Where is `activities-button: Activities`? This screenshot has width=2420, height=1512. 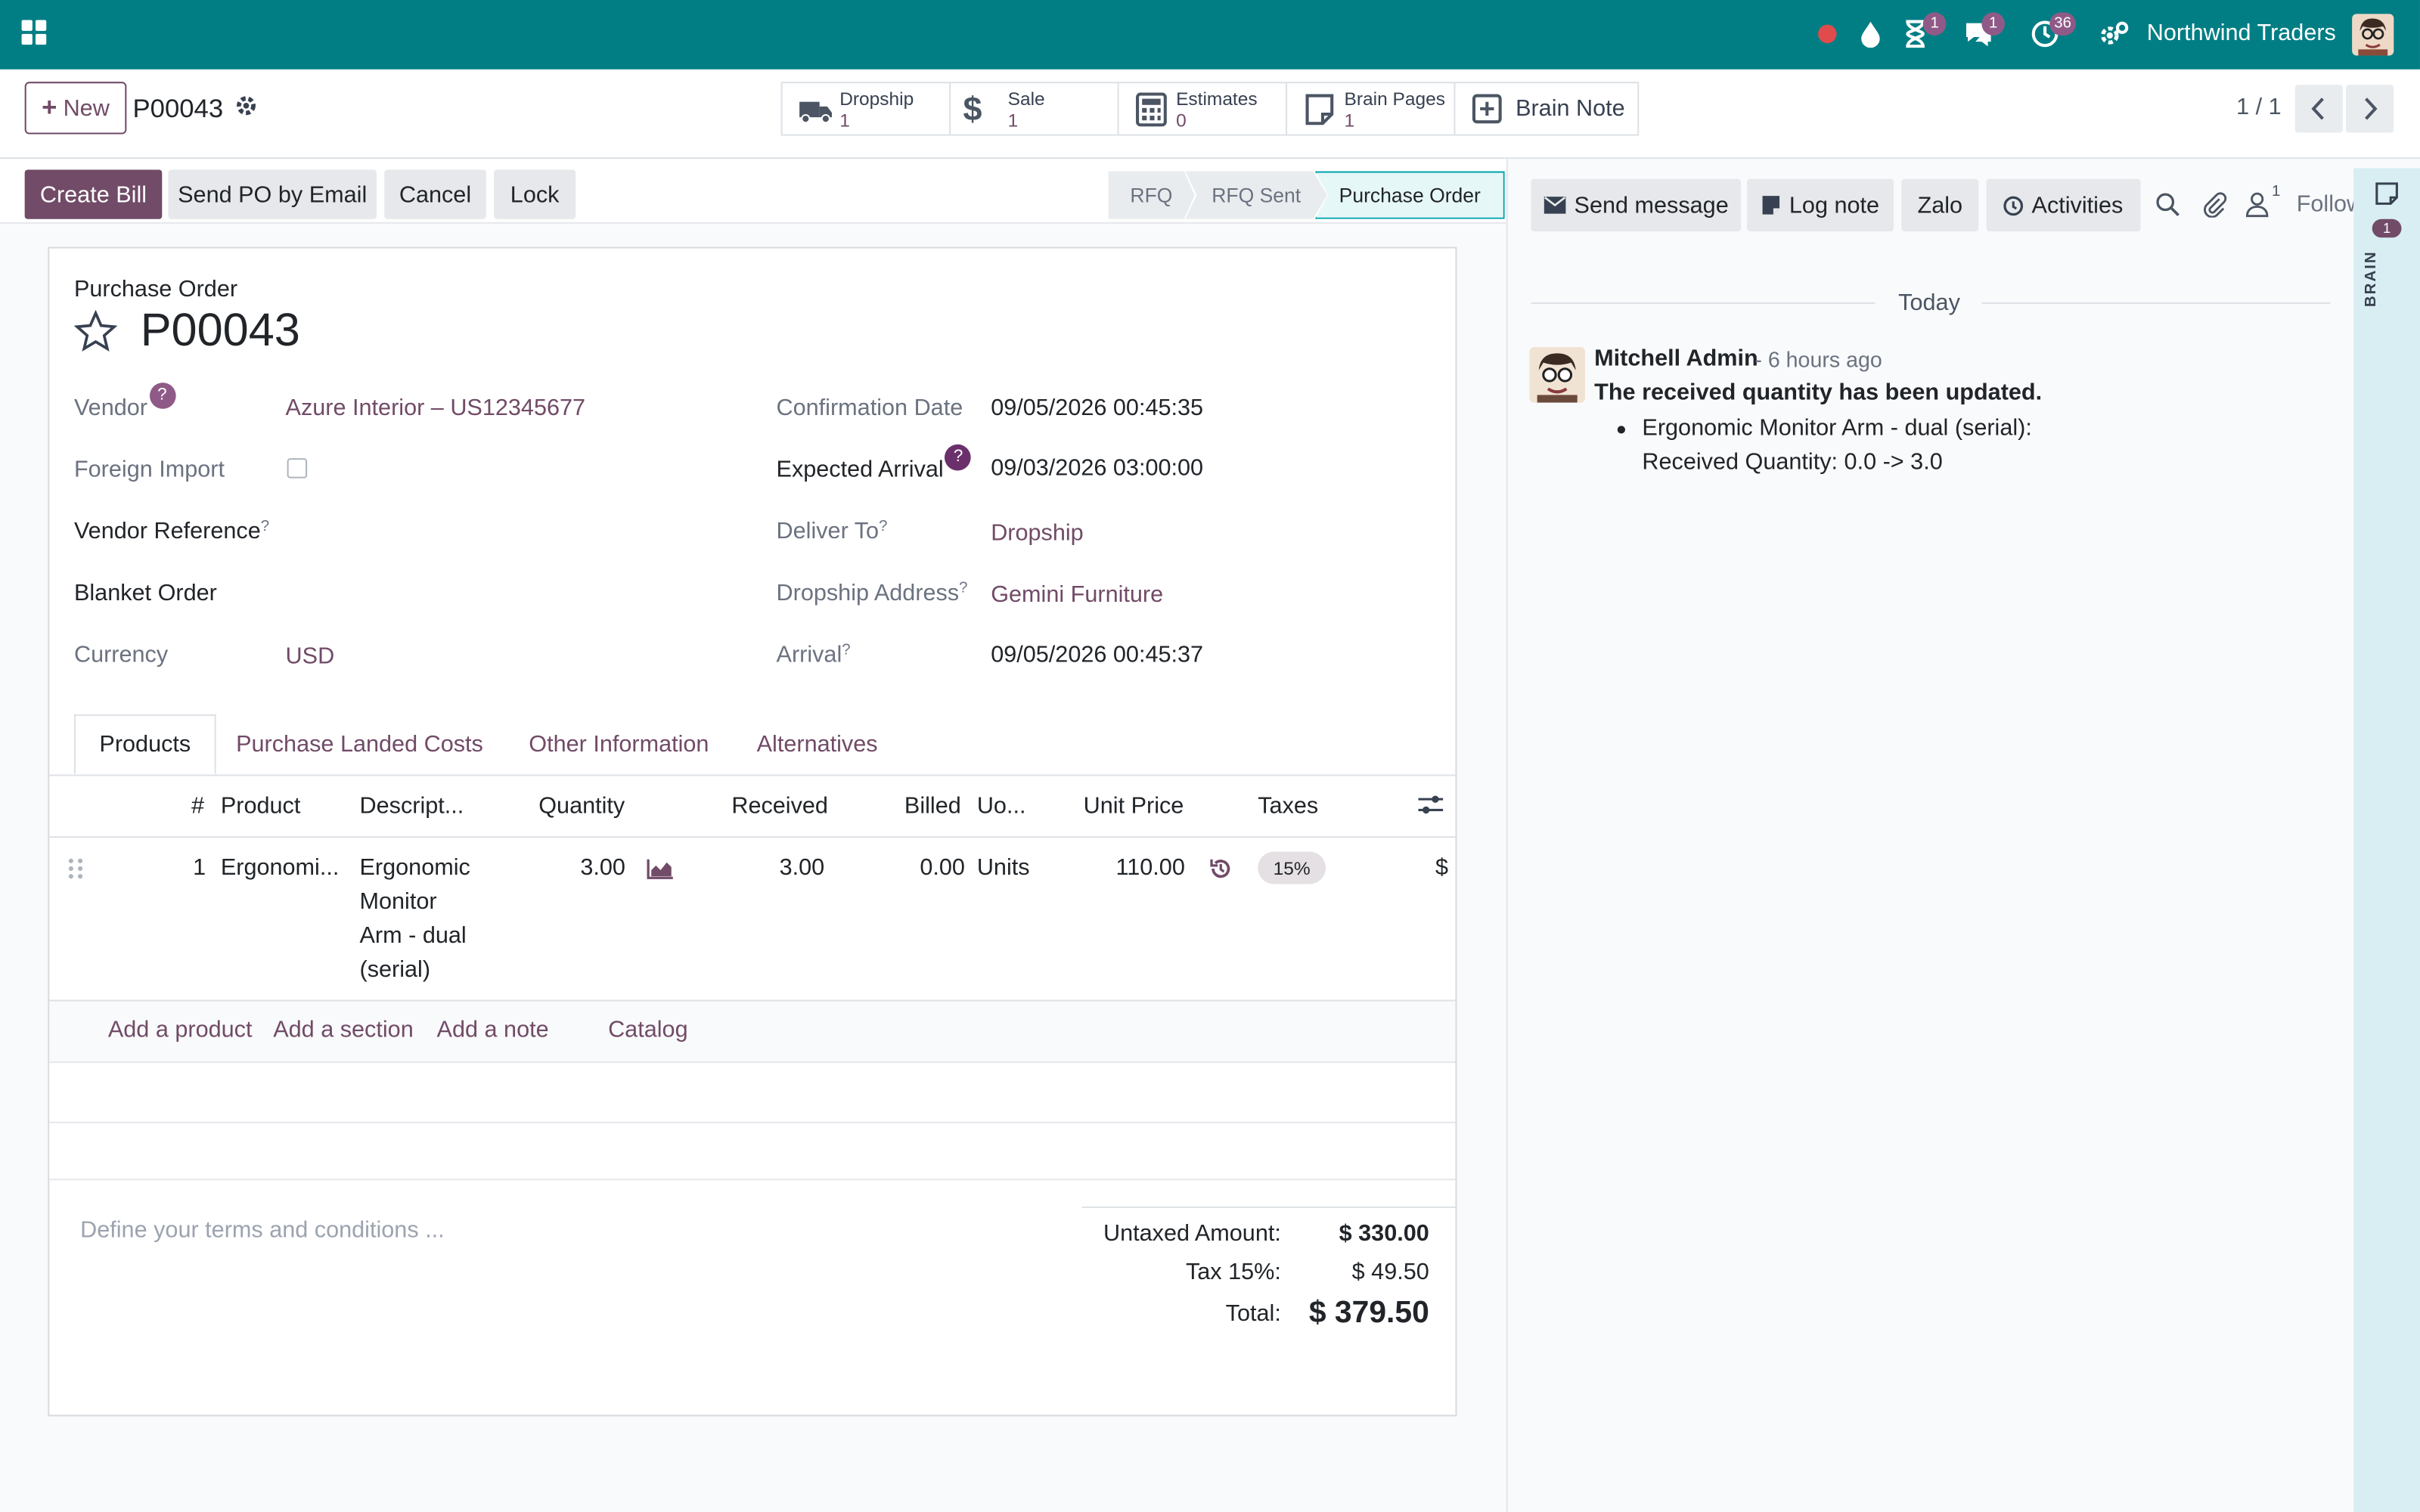
activities-button: Activities is located at coordinates (2063, 205).